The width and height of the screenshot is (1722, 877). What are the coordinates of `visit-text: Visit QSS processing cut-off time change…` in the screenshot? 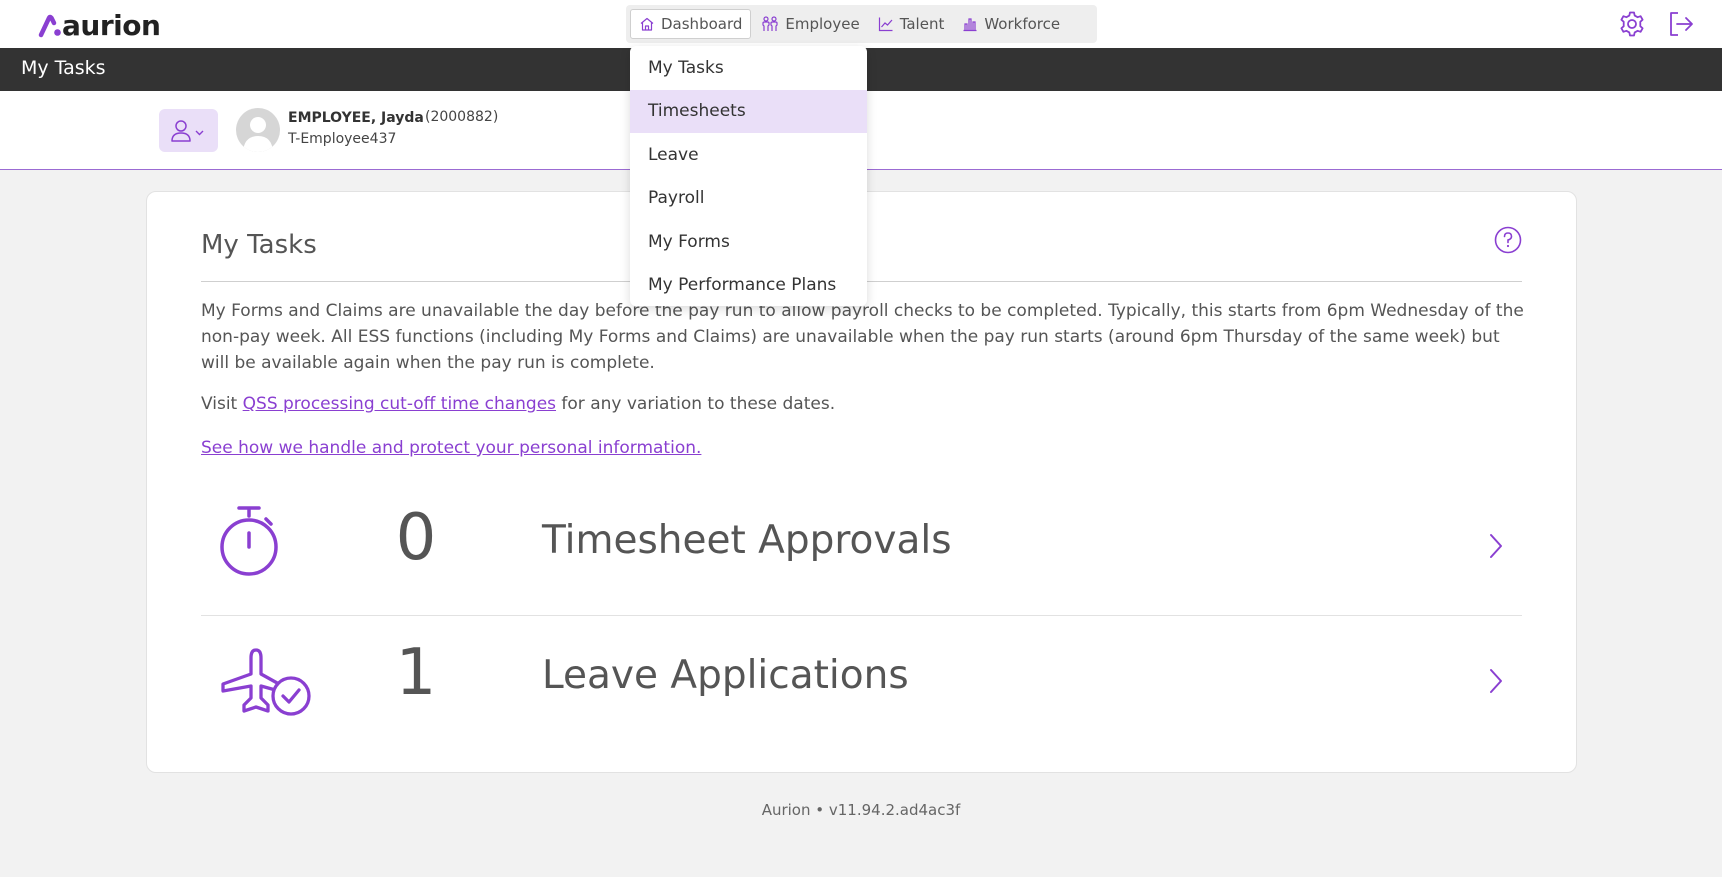 It's located at (518, 404).